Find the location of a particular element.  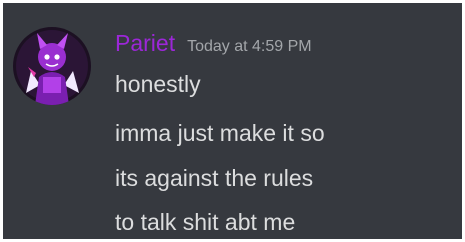

message-line: imma just make it so is located at coordinates (220, 133).